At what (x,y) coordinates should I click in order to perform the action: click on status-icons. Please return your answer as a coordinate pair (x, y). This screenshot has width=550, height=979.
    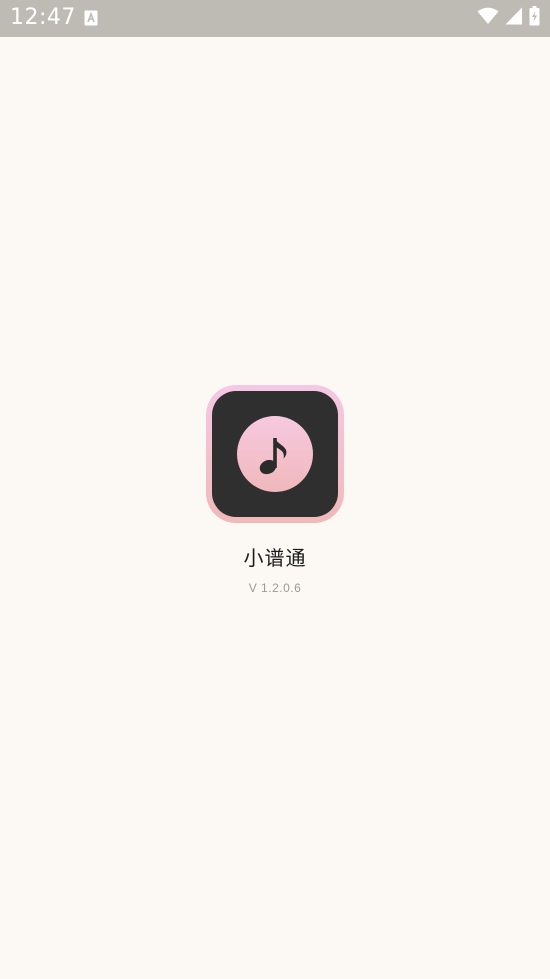
    Looking at the image, I should click on (508, 18).